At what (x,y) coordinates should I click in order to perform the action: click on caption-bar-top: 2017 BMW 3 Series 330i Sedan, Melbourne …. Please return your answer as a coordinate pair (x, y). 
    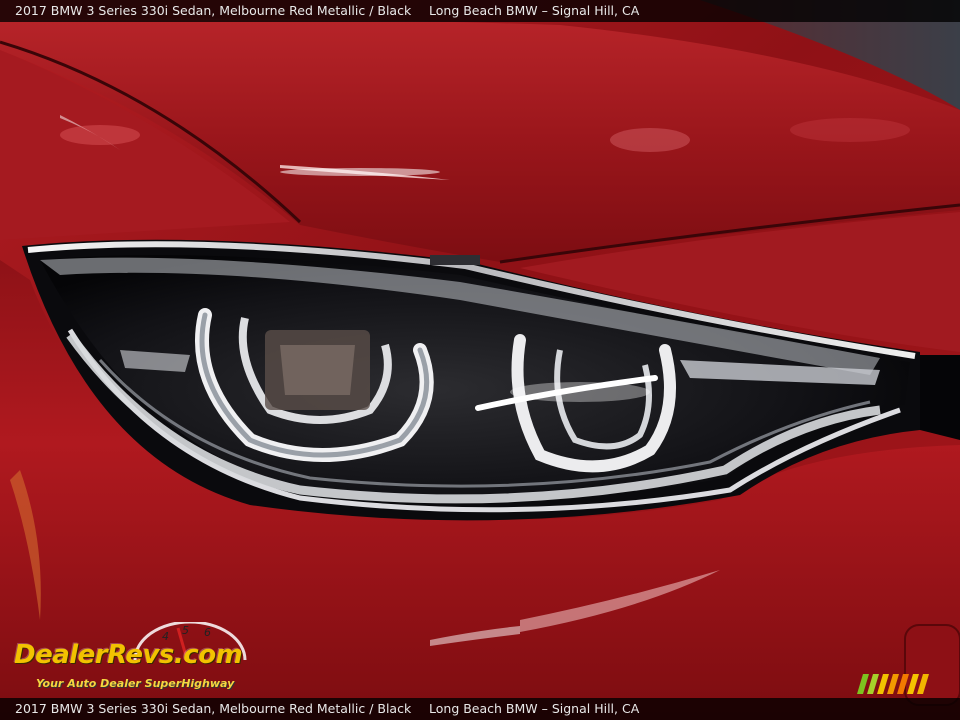
    Looking at the image, I should click on (480, 11).